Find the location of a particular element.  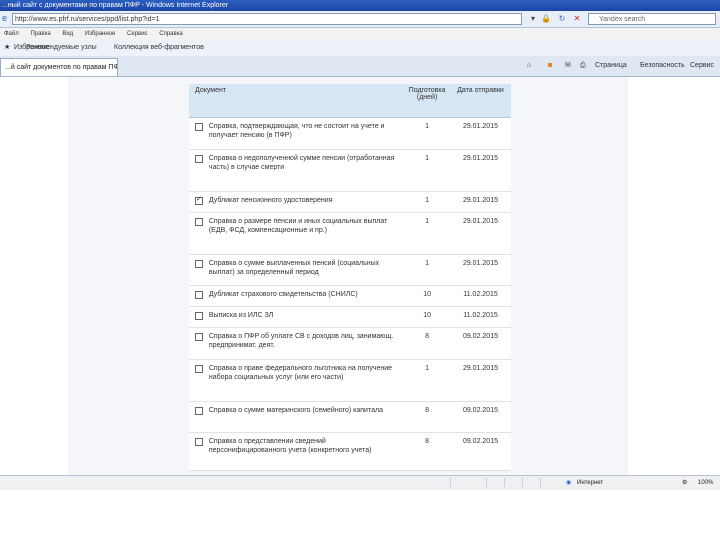

ie-page-icon: e is located at coordinates (5, 18).